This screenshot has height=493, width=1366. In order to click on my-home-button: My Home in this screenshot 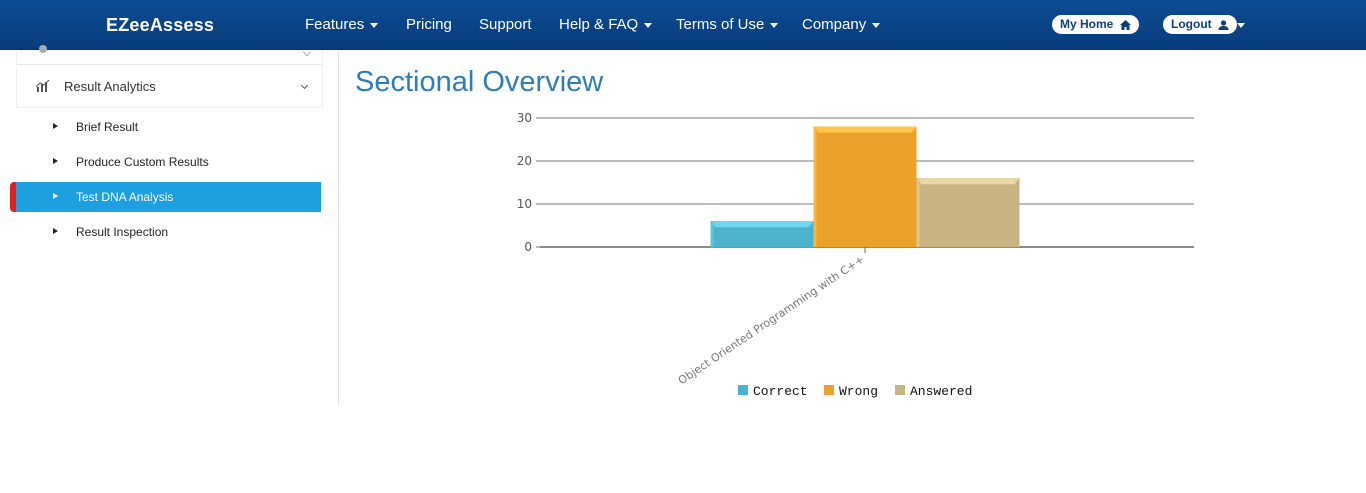, I will do `click(1095, 24)`.